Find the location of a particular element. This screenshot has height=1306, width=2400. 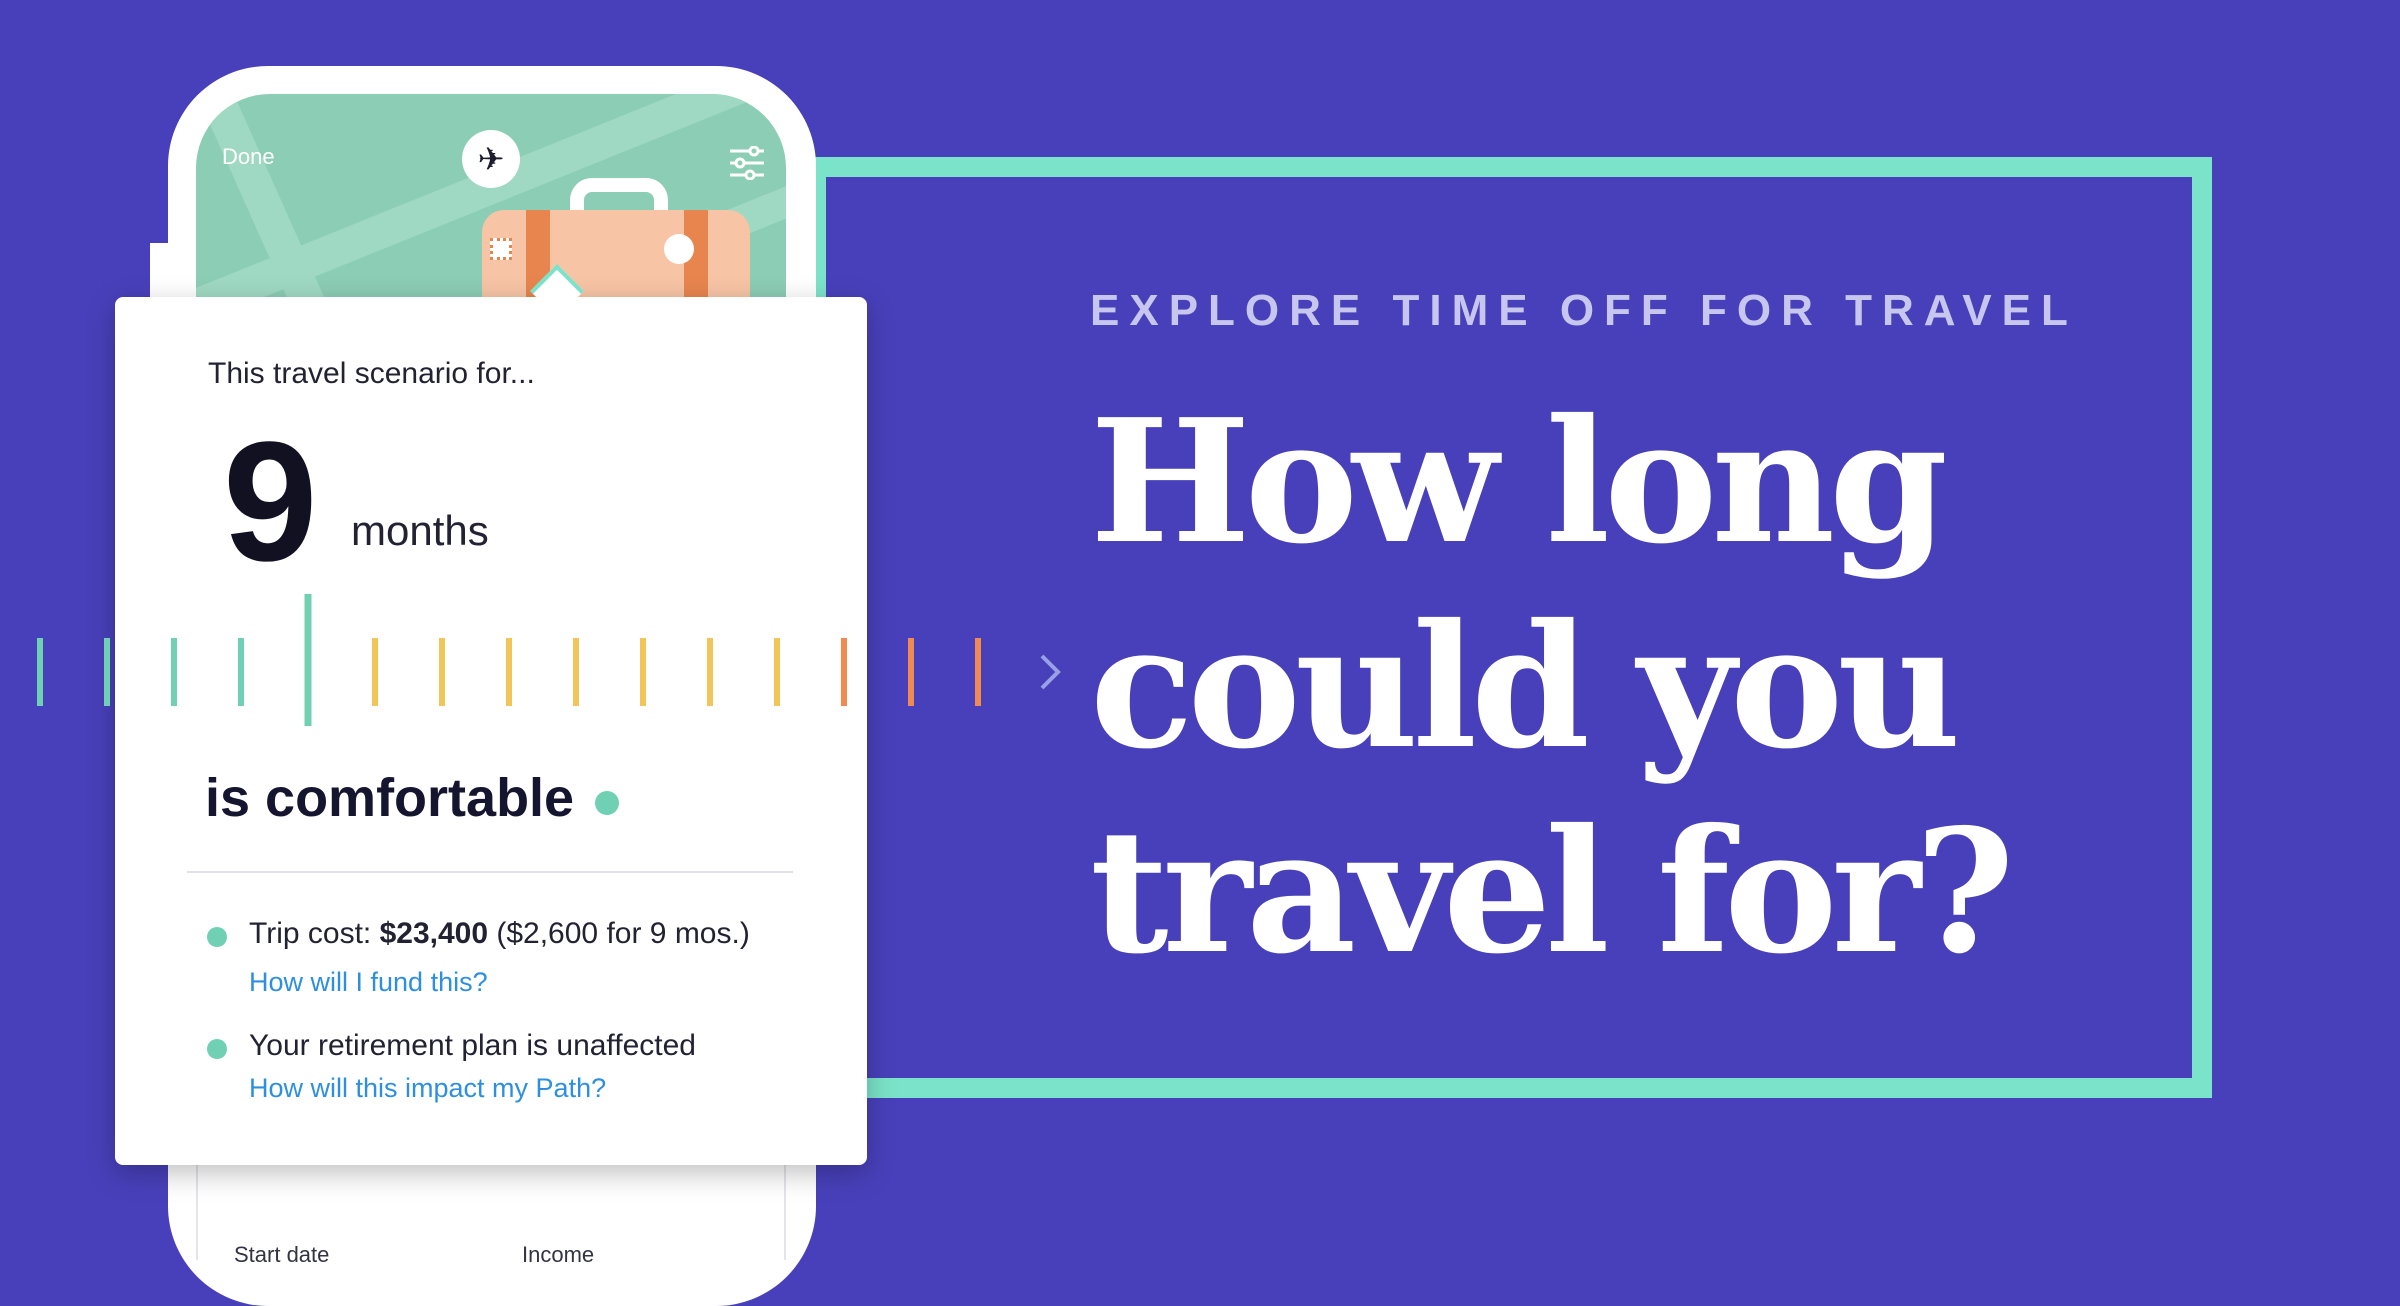

trip-cost-label: Trip cost: is located at coordinates (314, 933).